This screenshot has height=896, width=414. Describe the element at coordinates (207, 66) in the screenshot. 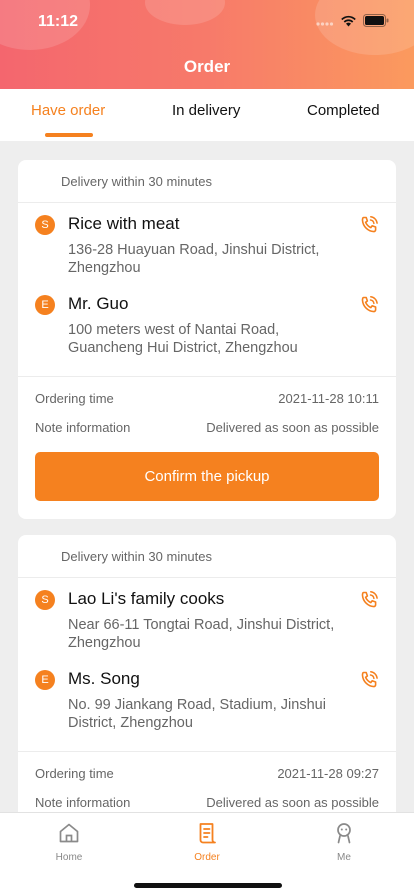

I see `page-title: Order` at that location.